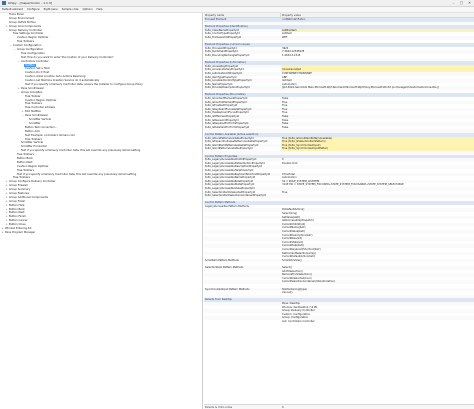 The image size is (474, 409). I want to click on minimize-button: –, so click(453, 3).